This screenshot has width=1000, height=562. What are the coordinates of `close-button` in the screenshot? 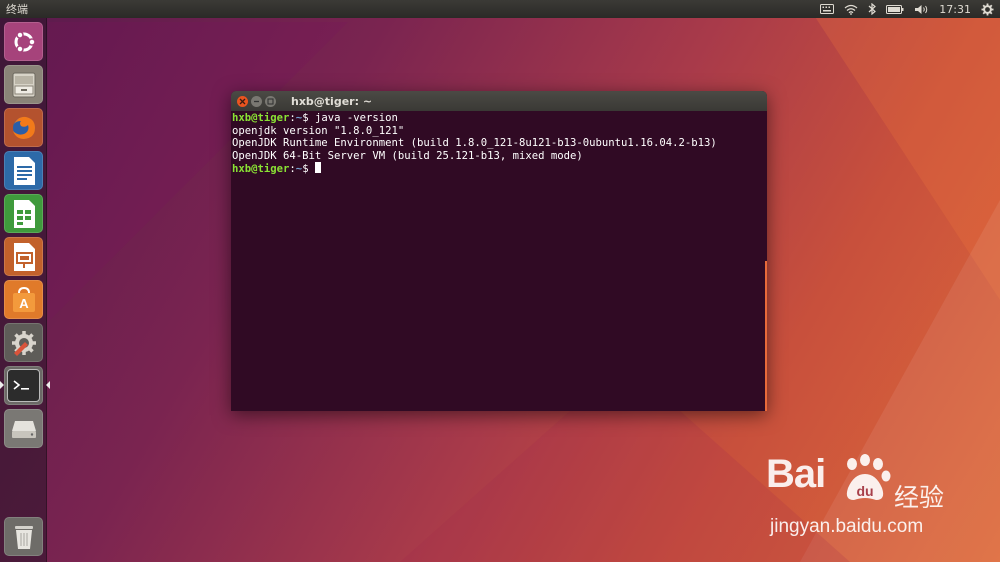 It's located at (242, 101).